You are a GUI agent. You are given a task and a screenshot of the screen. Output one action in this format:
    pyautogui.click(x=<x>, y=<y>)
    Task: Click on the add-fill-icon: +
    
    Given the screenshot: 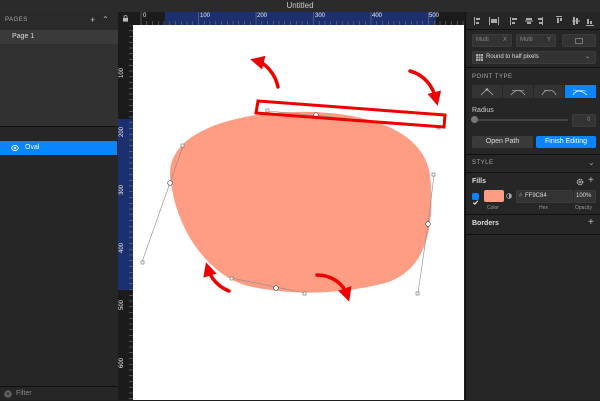 What is the action you would take?
    pyautogui.click(x=591, y=180)
    